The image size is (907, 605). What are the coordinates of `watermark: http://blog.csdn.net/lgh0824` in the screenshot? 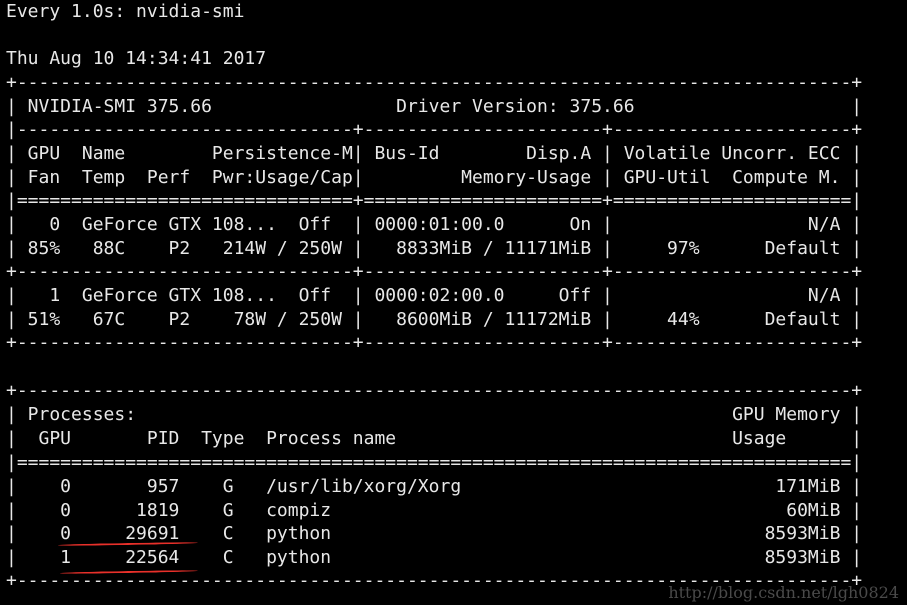 It's located at (783, 592).